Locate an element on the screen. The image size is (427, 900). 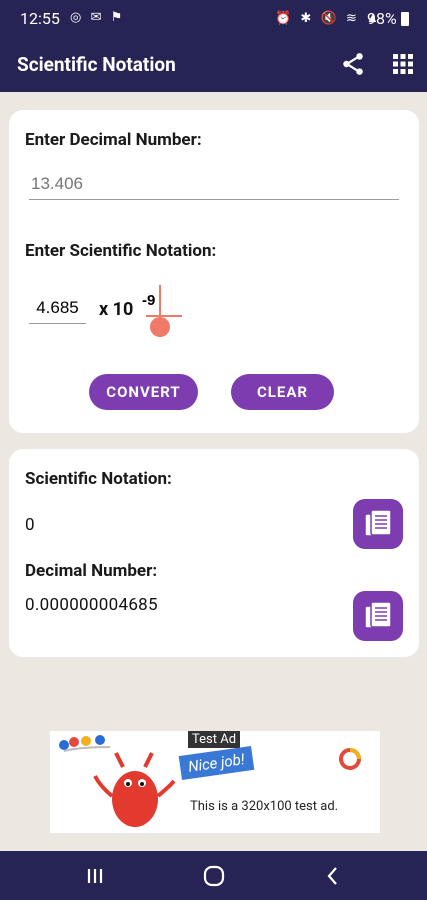
status-bar: 12:55 ◎ ✉ ⚑ ⏰ ✱ 🔇 ≋ ▲ 98% is located at coordinates (213, 19).